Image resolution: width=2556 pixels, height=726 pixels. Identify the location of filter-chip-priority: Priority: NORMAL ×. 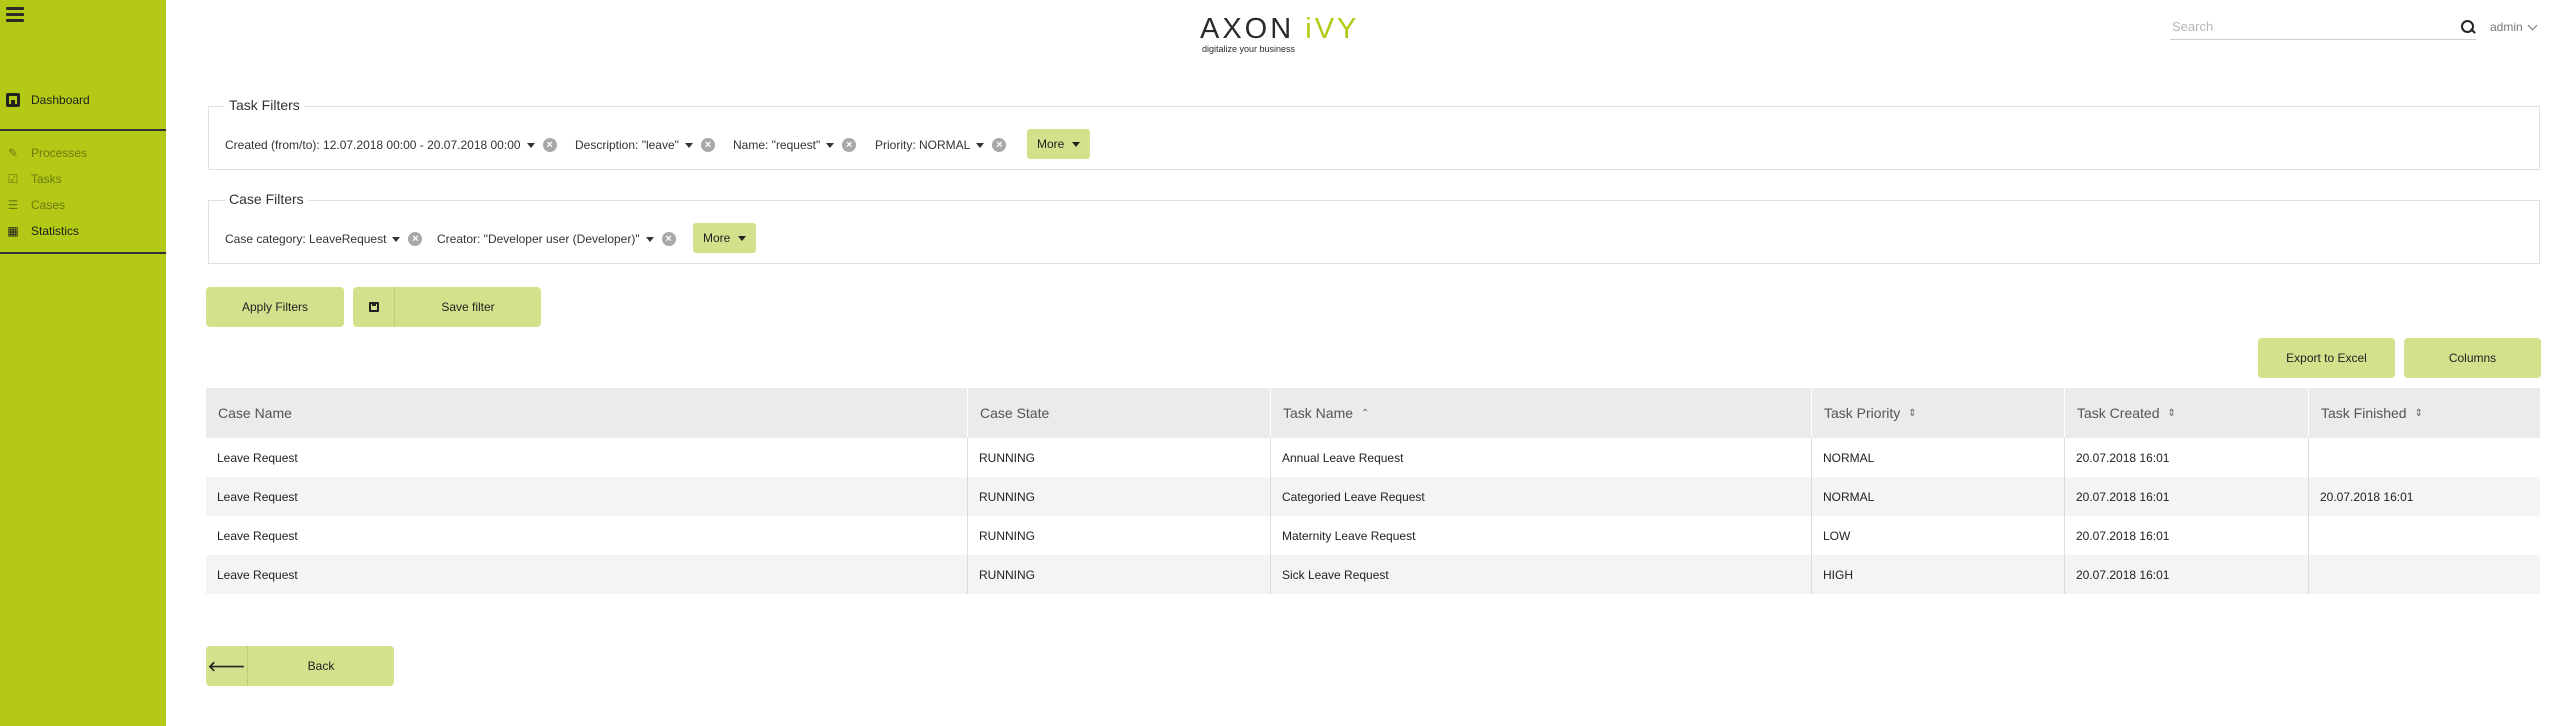
(941, 145).